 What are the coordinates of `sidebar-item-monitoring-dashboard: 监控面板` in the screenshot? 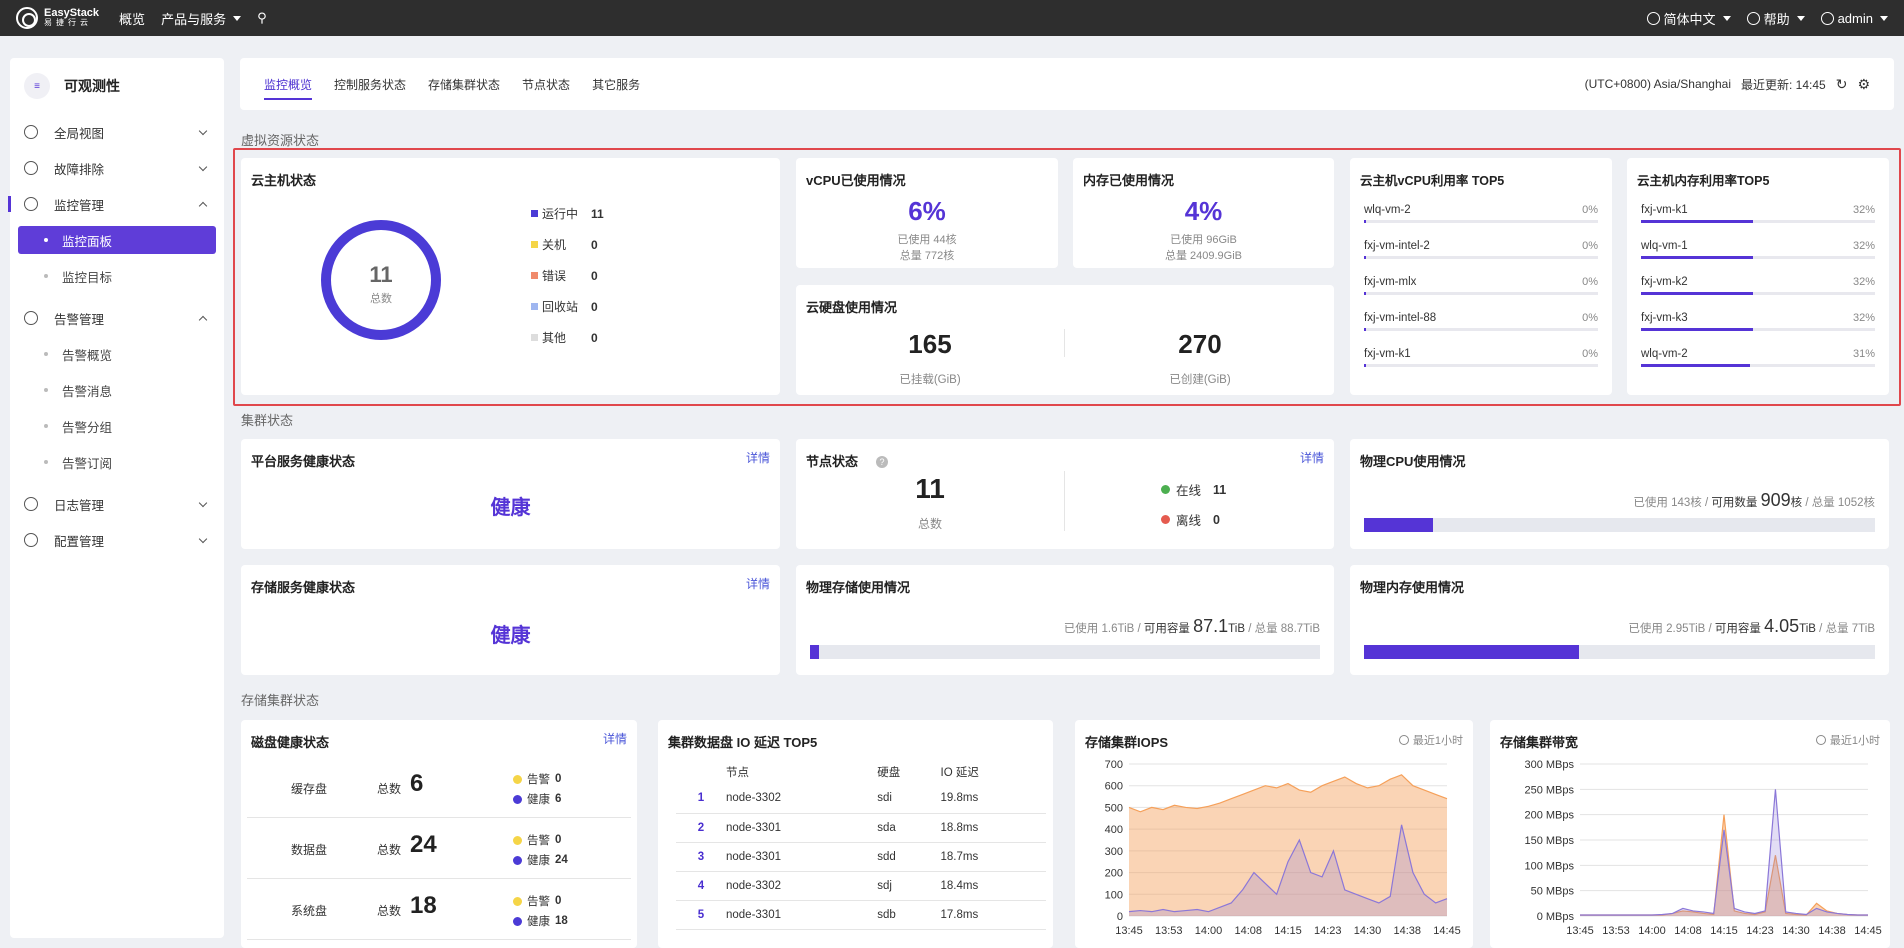 It's located at (117, 240).